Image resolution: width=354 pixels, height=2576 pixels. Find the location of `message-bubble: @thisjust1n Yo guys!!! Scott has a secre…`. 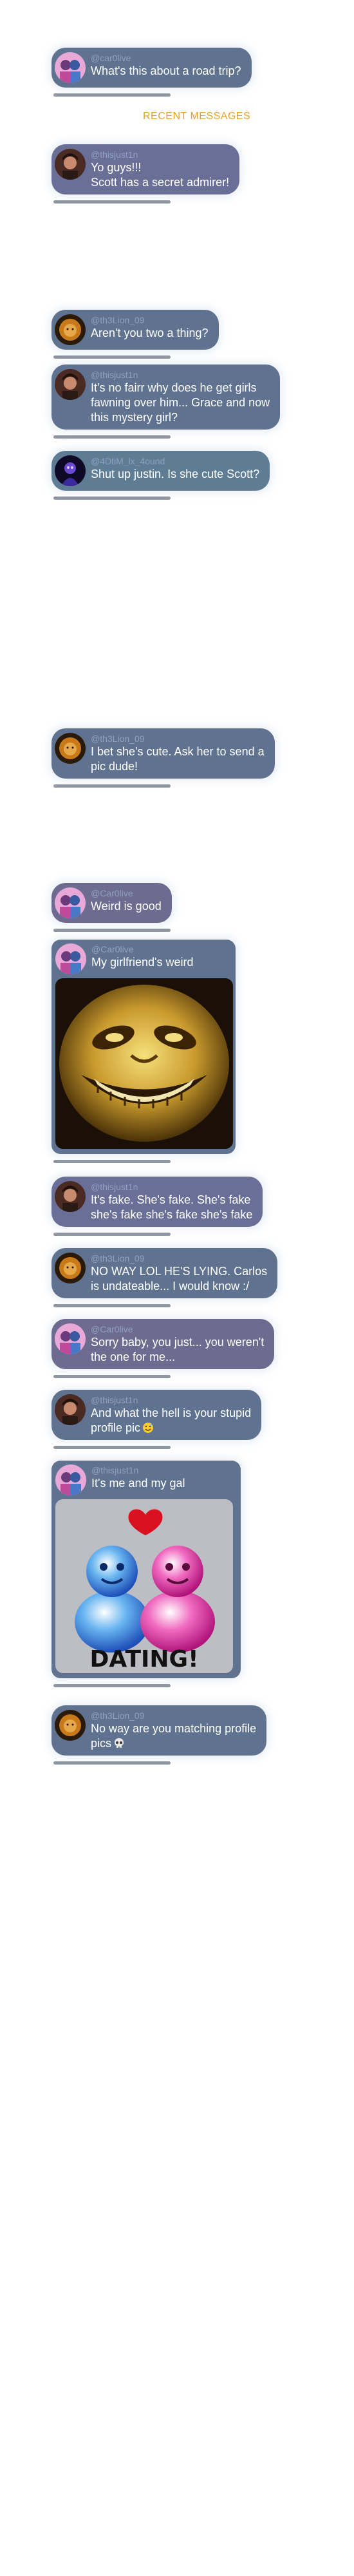

message-bubble: @thisjust1n Yo guys!!! Scott has a secre… is located at coordinates (145, 169).